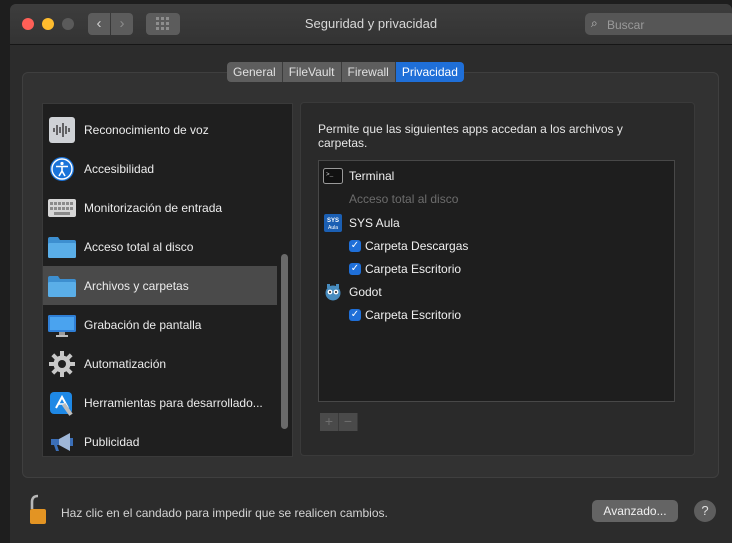 This screenshot has height=543, width=732. Describe the element at coordinates (62, 442) in the screenshot. I see `megaphone-icon` at that location.